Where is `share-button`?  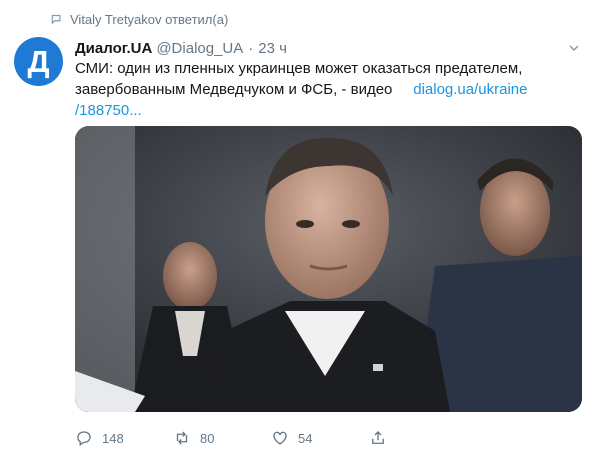
share-button is located at coordinates (378, 438).